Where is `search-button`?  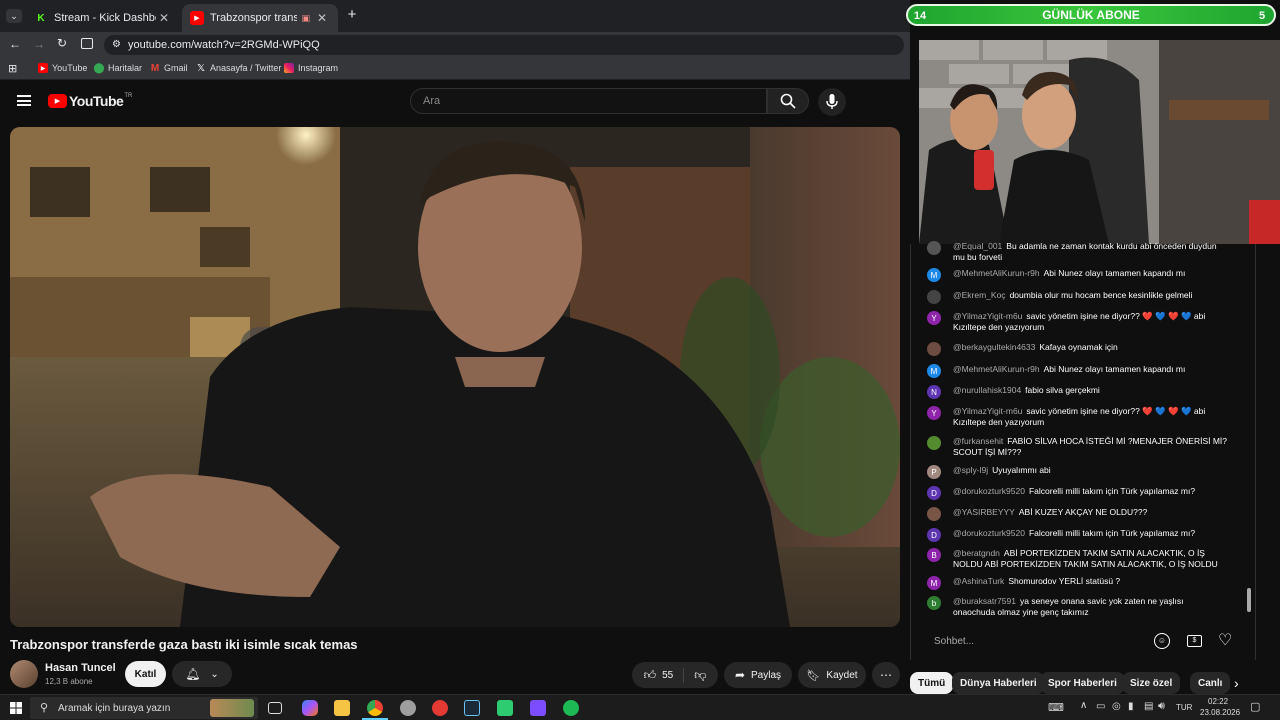
search-button is located at coordinates (788, 101).